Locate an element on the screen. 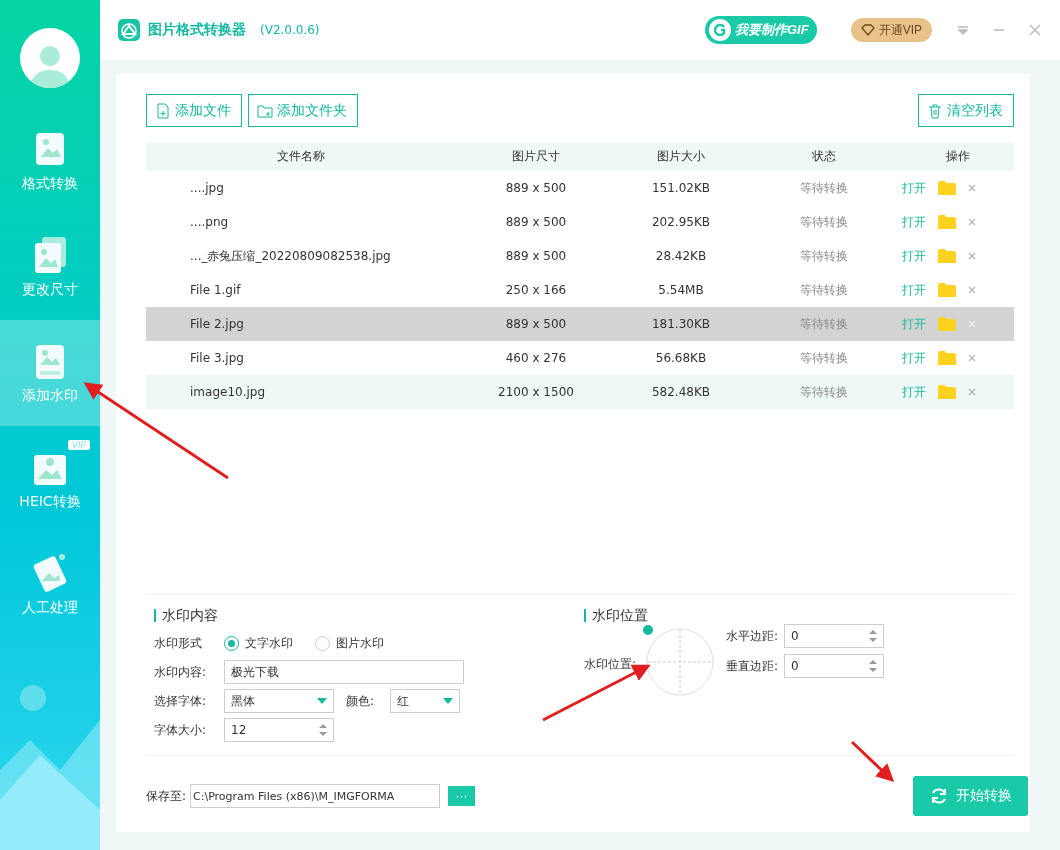  table-cell: 28.42KB is located at coordinates (681, 256).